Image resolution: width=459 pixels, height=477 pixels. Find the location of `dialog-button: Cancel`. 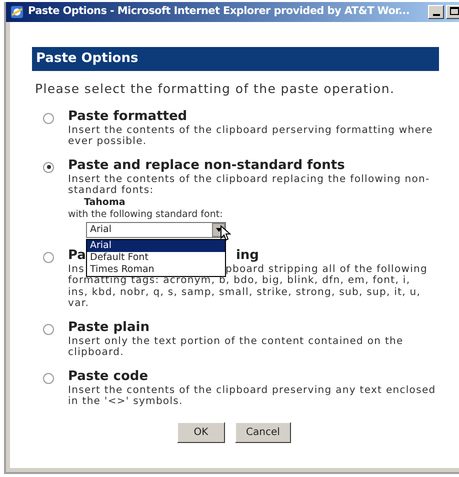

dialog-button: Cancel is located at coordinates (263, 432).